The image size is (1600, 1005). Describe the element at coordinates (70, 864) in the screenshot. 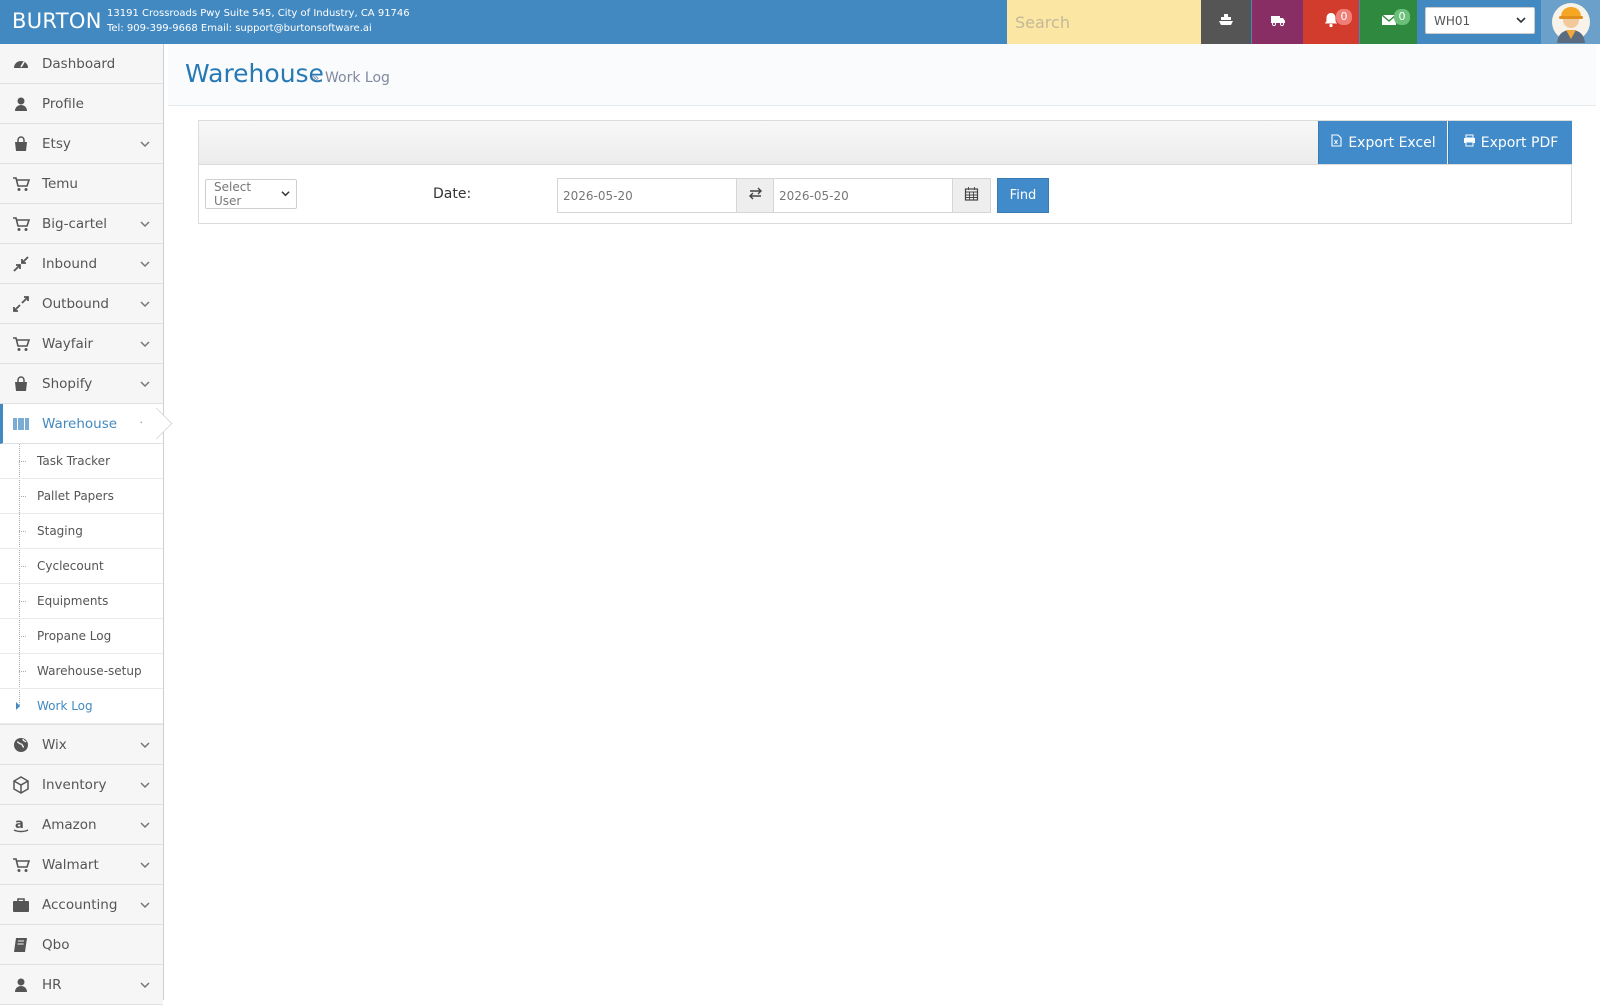

I see `sidebar-item-label: Walmart` at that location.